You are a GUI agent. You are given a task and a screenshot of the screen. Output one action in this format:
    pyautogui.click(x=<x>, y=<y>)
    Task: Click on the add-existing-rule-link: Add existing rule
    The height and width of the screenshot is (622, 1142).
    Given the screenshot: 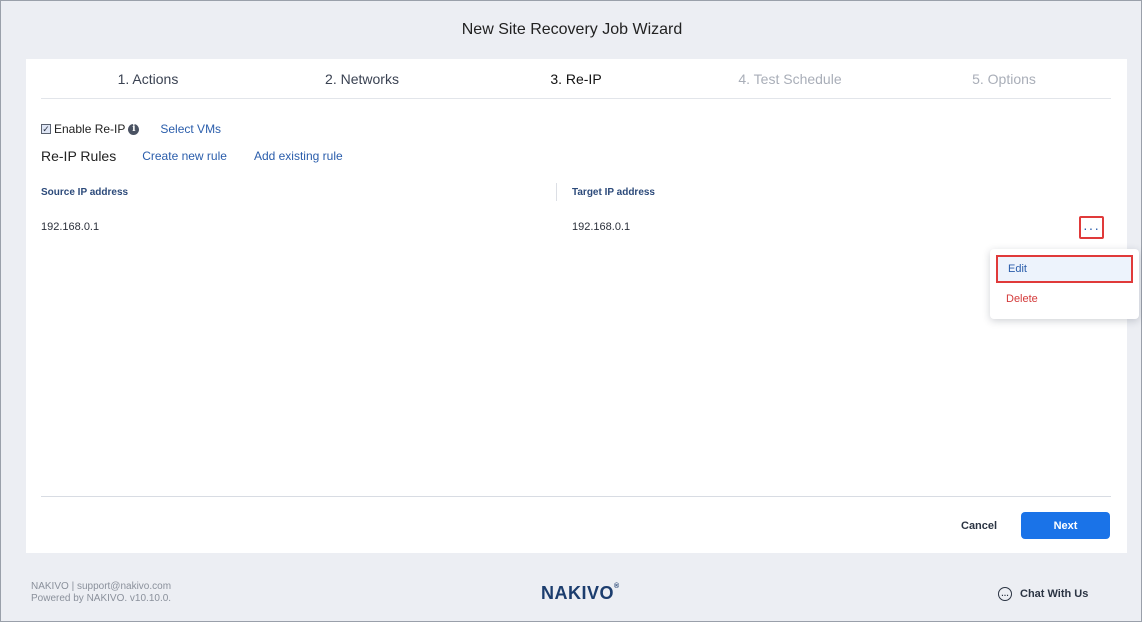 What is the action you would take?
    pyautogui.click(x=298, y=156)
    